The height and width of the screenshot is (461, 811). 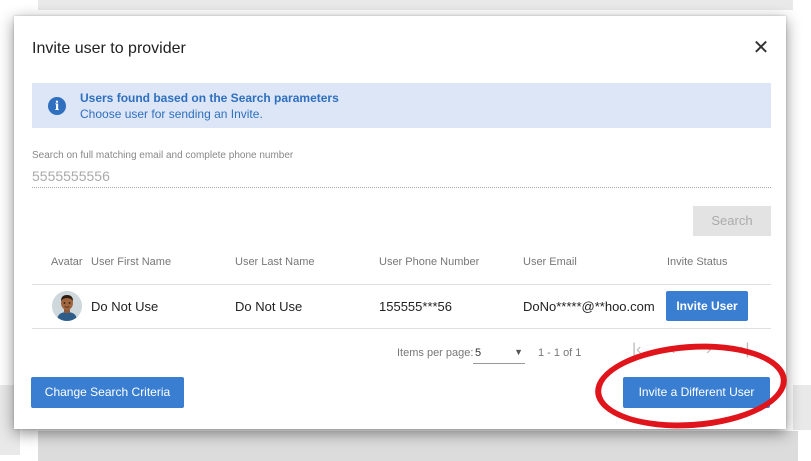 I want to click on close-icon: ✕, so click(x=761, y=48).